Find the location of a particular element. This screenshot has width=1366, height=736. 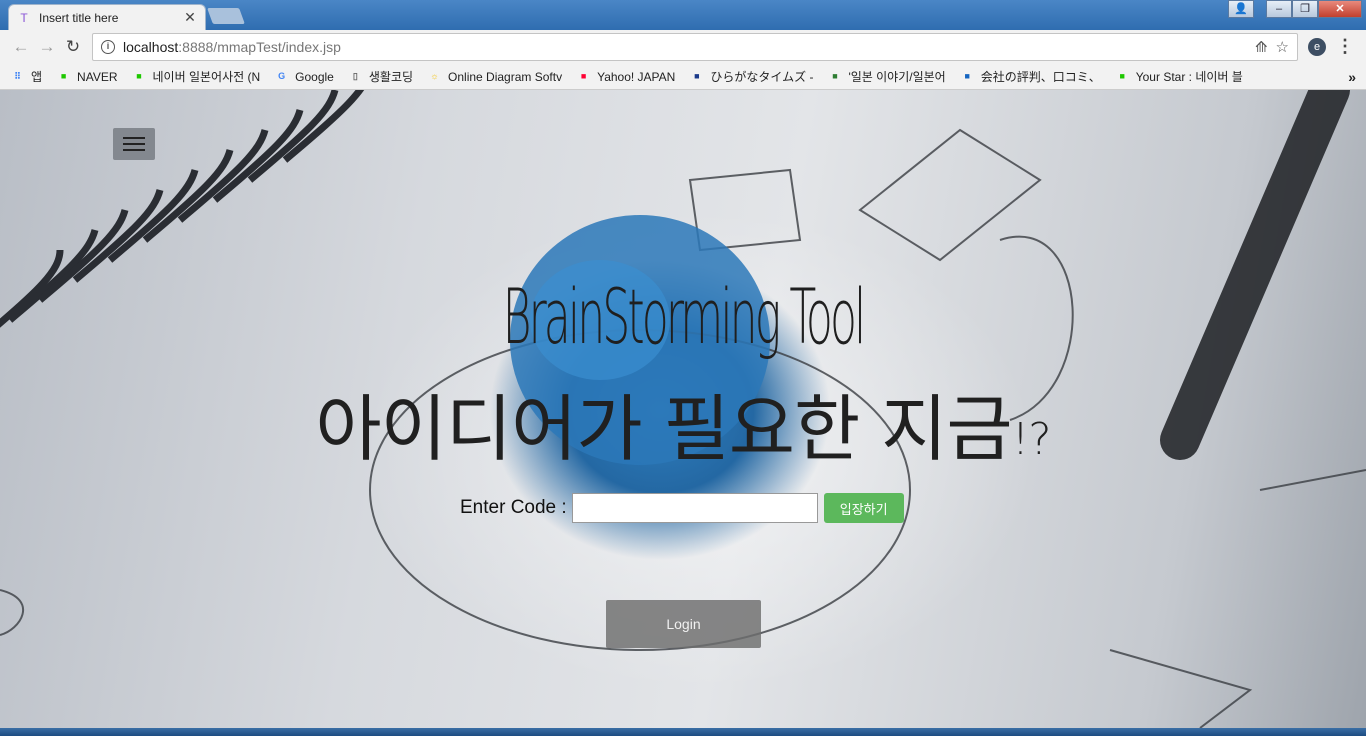

extension-icon: e is located at coordinates (1317, 47).